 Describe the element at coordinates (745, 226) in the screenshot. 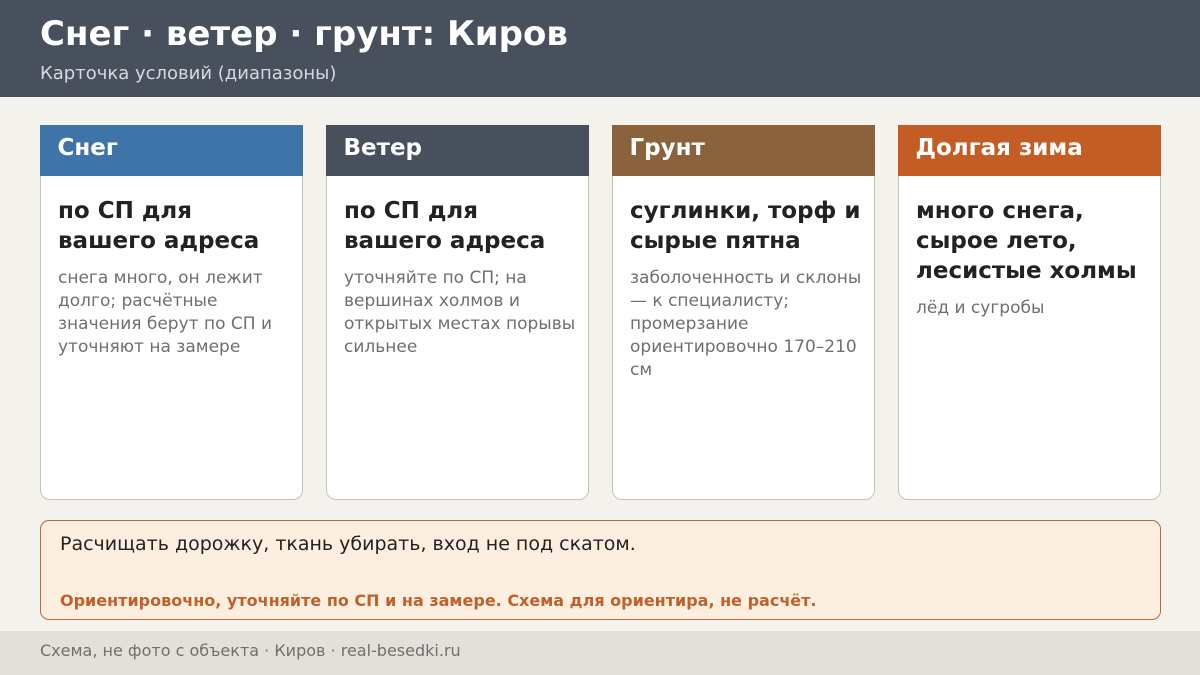

I see `card-main-value: суглинки, торф и сырые пятна` at that location.